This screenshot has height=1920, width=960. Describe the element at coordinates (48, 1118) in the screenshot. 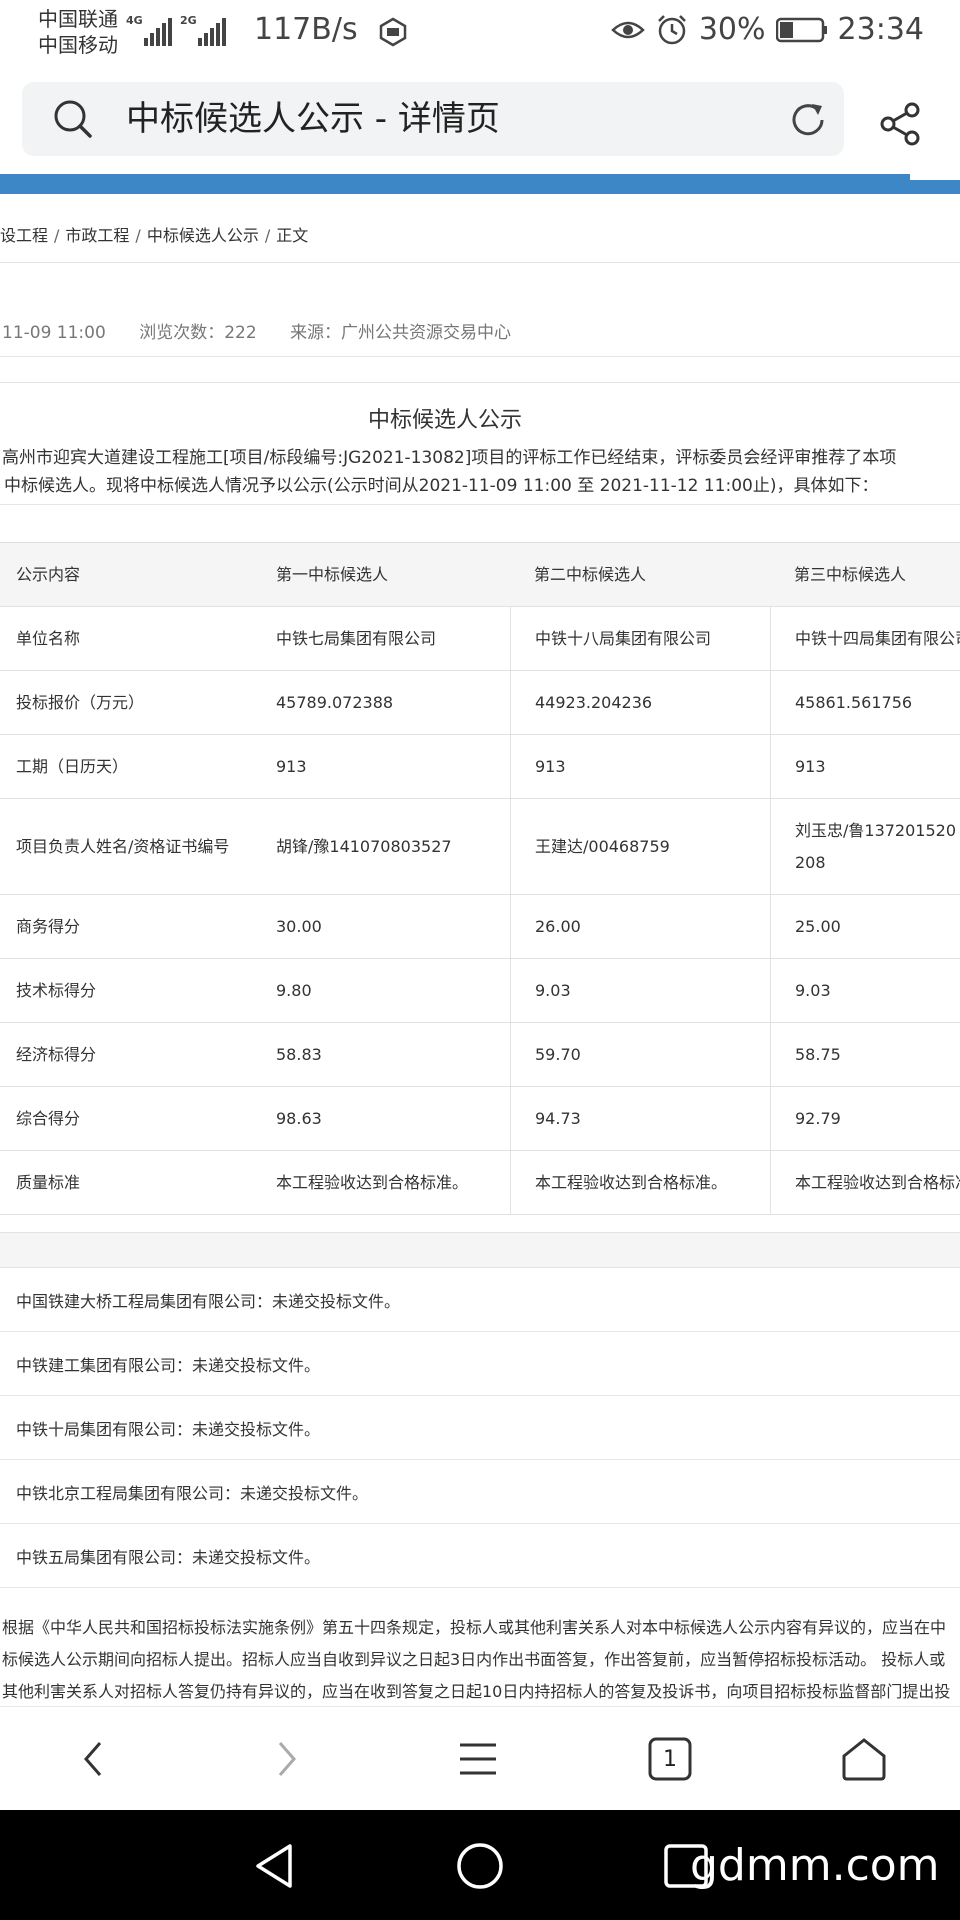

I see `table-cell: 综合得分` at that location.